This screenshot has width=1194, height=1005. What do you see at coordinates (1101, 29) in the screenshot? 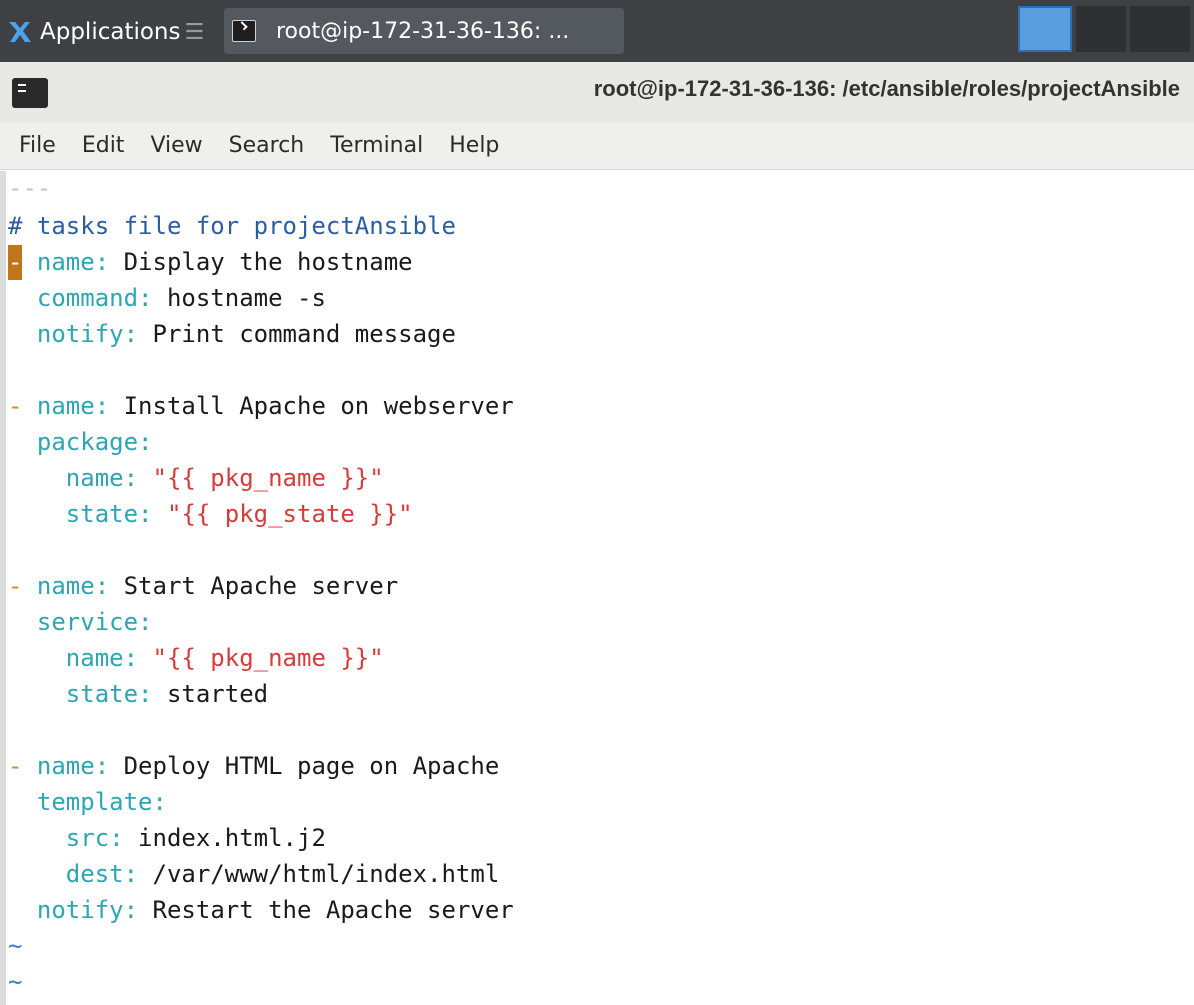
I see `workspace-2-switcher` at bounding box center [1101, 29].